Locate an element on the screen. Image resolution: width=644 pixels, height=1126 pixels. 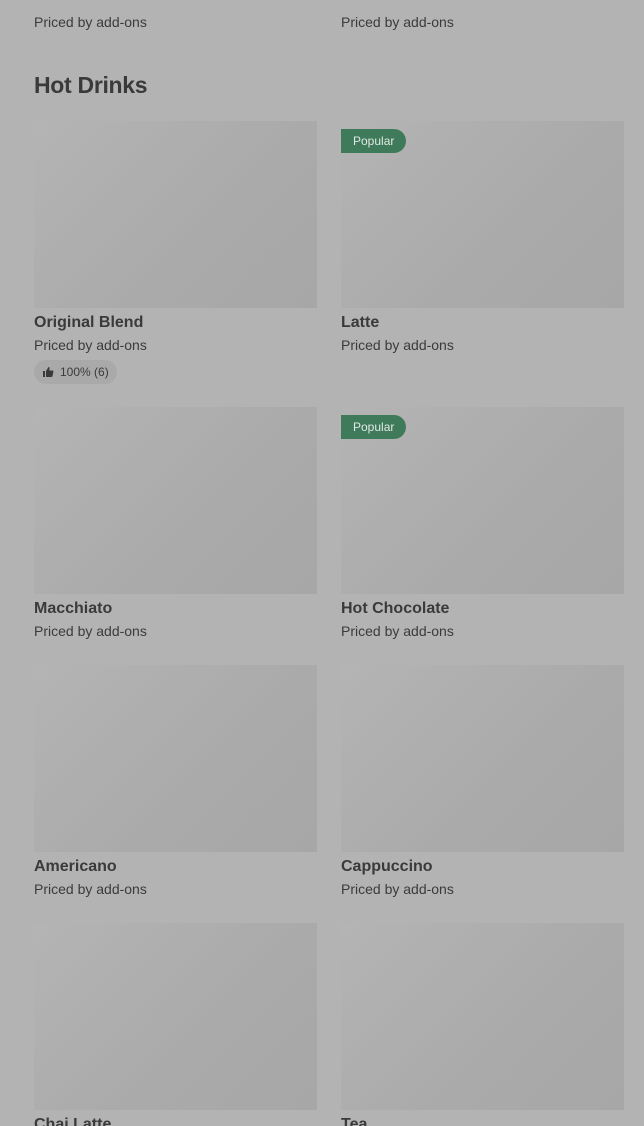
item-name: Original Blend is located at coordinates (89, 322).